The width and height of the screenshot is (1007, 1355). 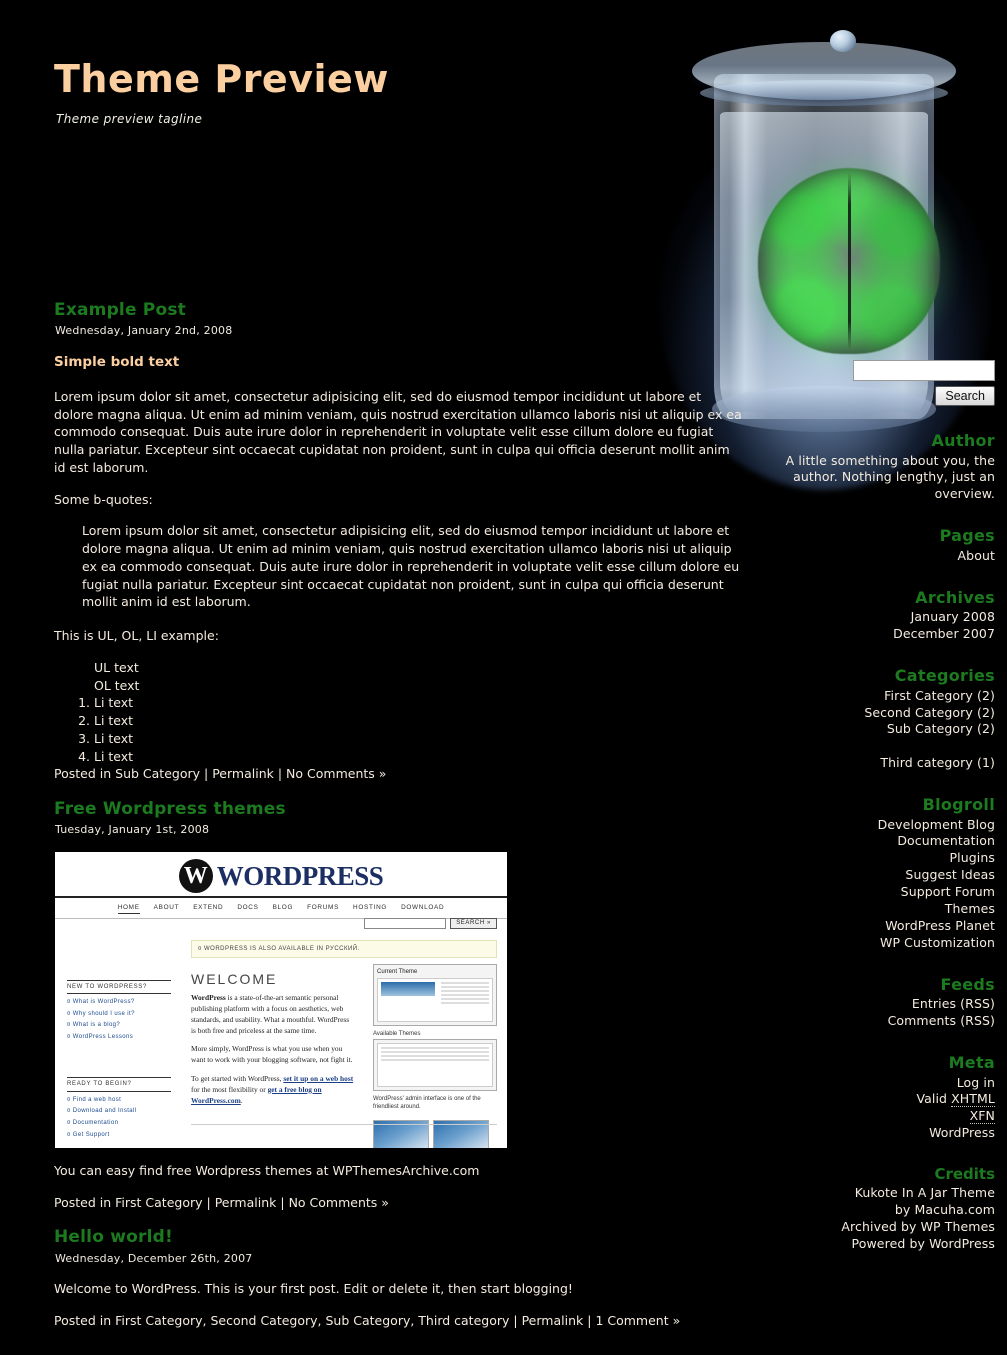 What do you see at coordinates (880, 1244) in the screenshot?
I see `credits-line-4: Powered by WordPress` at bounding box center [880, 1244].